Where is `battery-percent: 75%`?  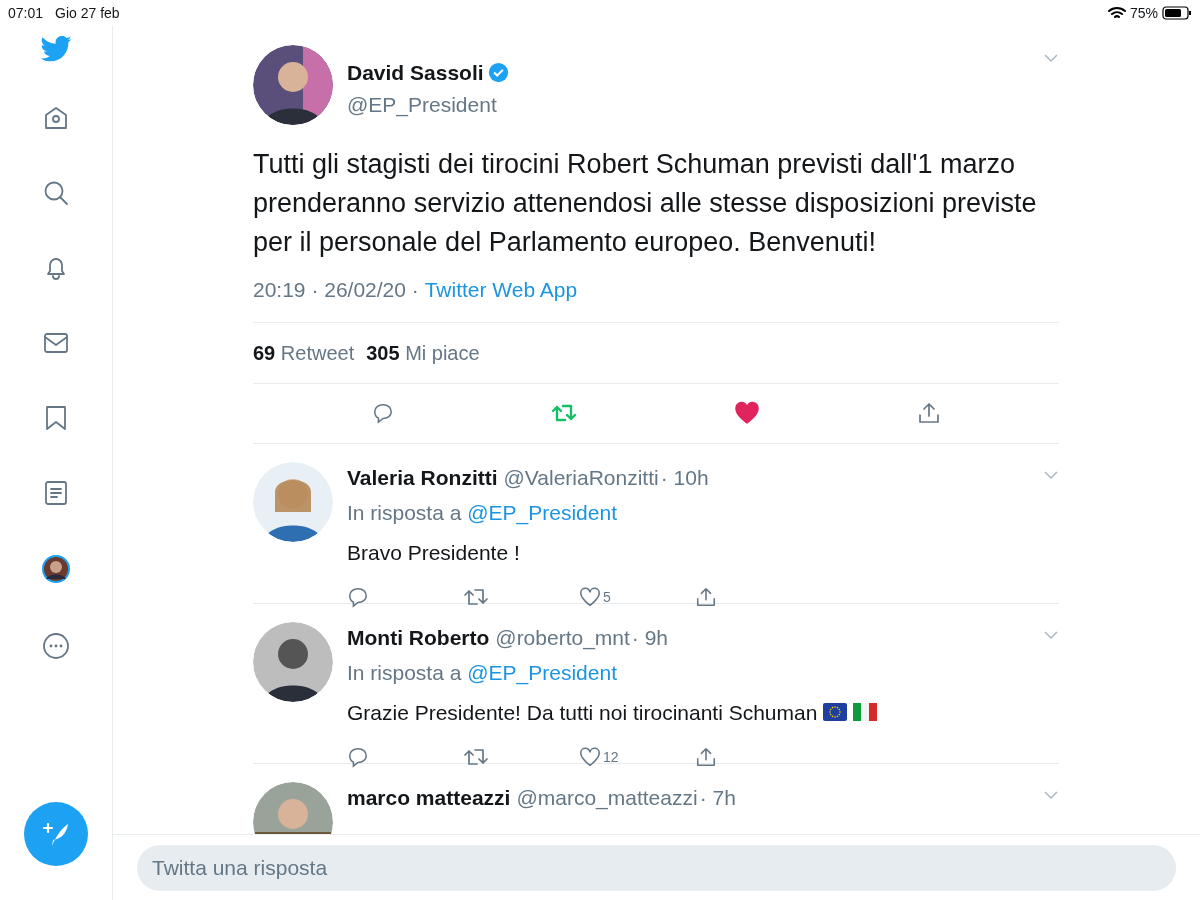 battery-percent: 75% is located at coordinates (1143, 13).